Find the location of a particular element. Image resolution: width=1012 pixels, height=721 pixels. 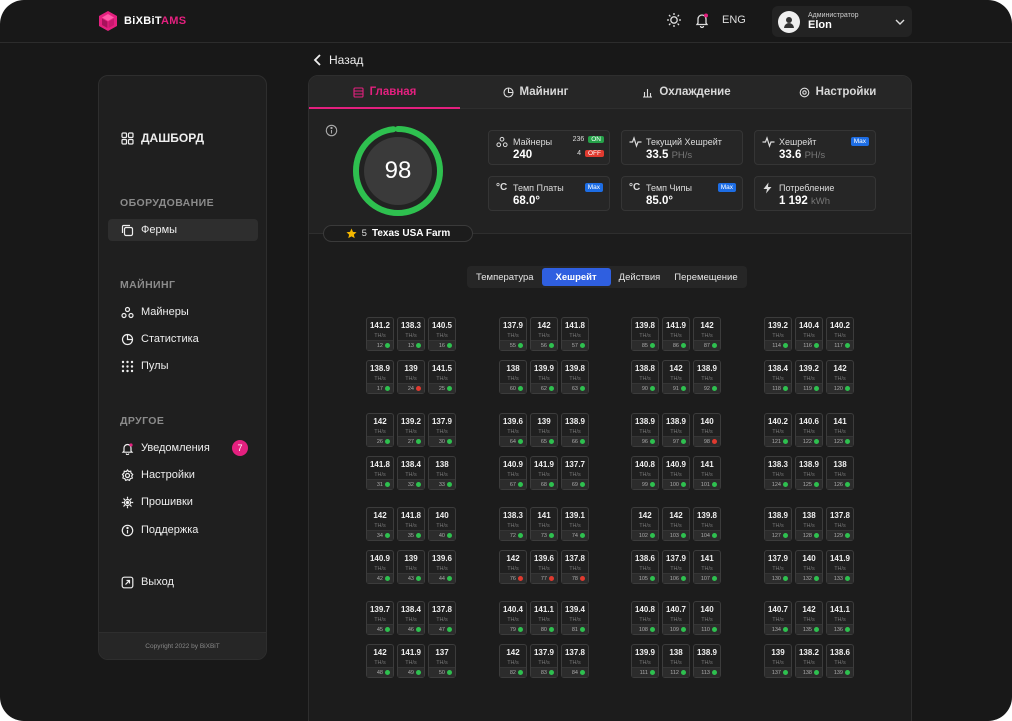

sidebar-item-firmware: Прошивки is located at coordinates (183, 502).